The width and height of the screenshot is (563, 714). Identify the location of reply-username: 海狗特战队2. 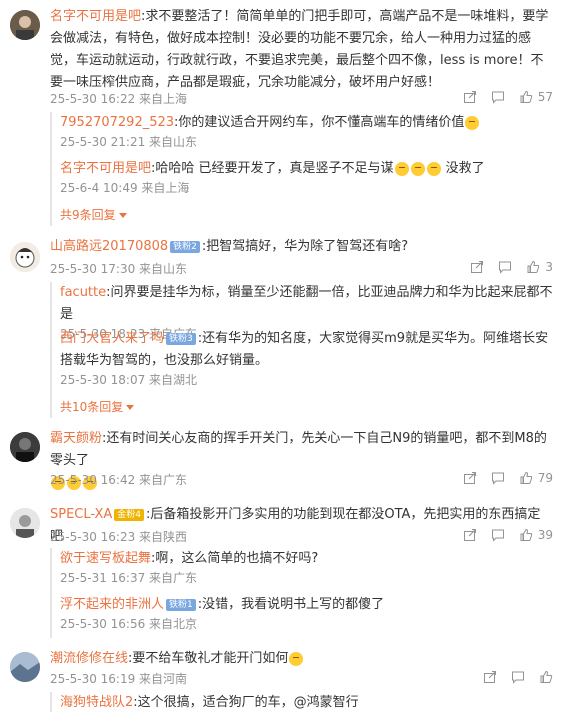
(96, 702).